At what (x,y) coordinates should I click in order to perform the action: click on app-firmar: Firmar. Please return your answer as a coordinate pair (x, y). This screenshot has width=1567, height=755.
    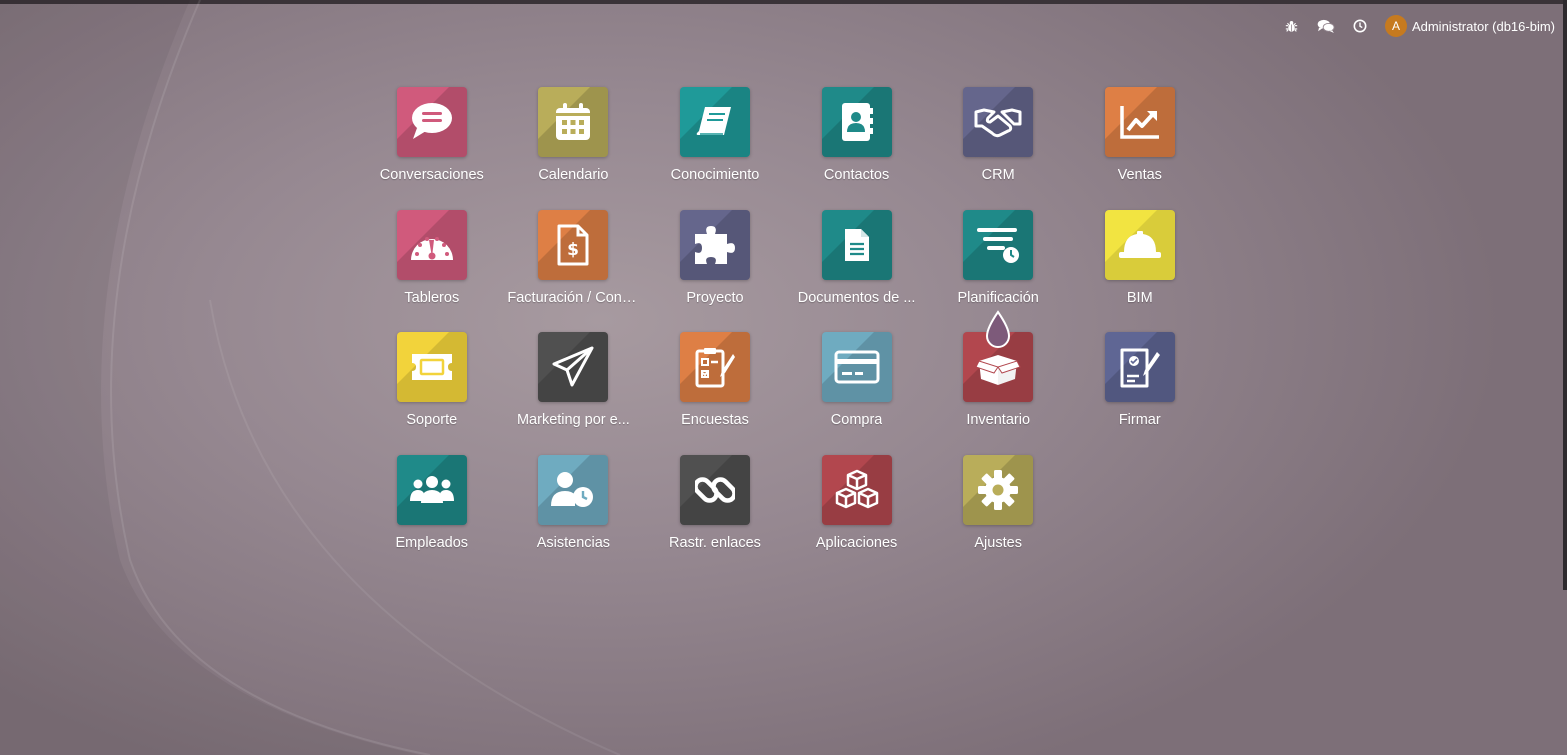
    Looking at the image, I should click on (1140, 393).